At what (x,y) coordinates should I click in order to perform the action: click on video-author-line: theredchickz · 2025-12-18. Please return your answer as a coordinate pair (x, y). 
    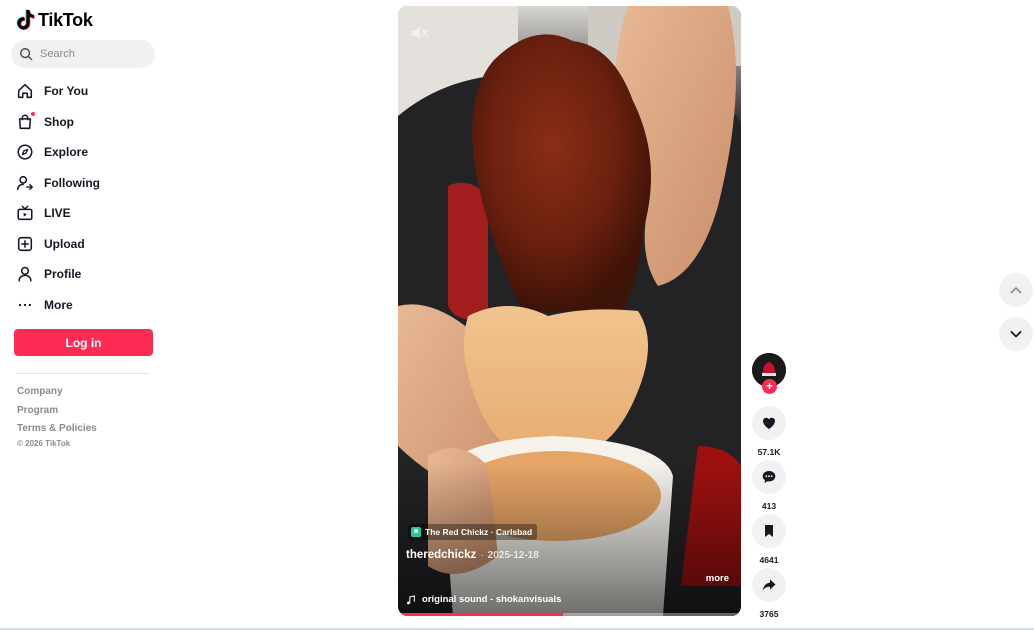
    Looking at the image, I should click on (472, 555).